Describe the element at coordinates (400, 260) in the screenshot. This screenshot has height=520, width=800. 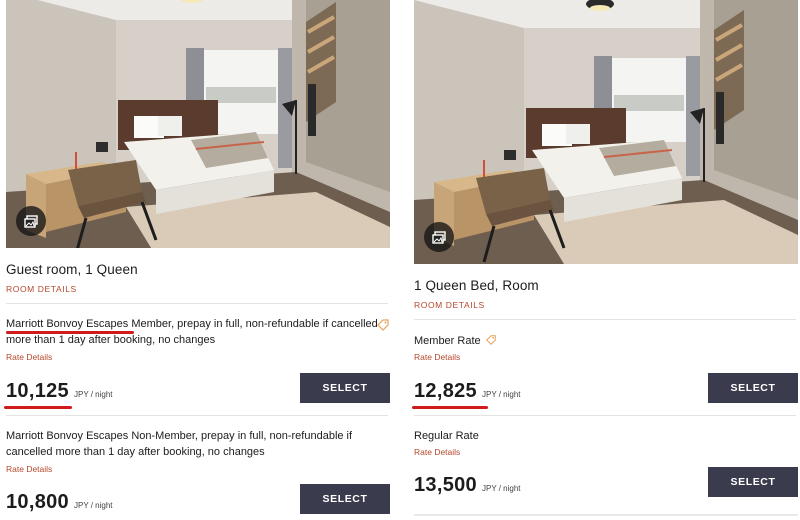
I see `column-gap` at that location.